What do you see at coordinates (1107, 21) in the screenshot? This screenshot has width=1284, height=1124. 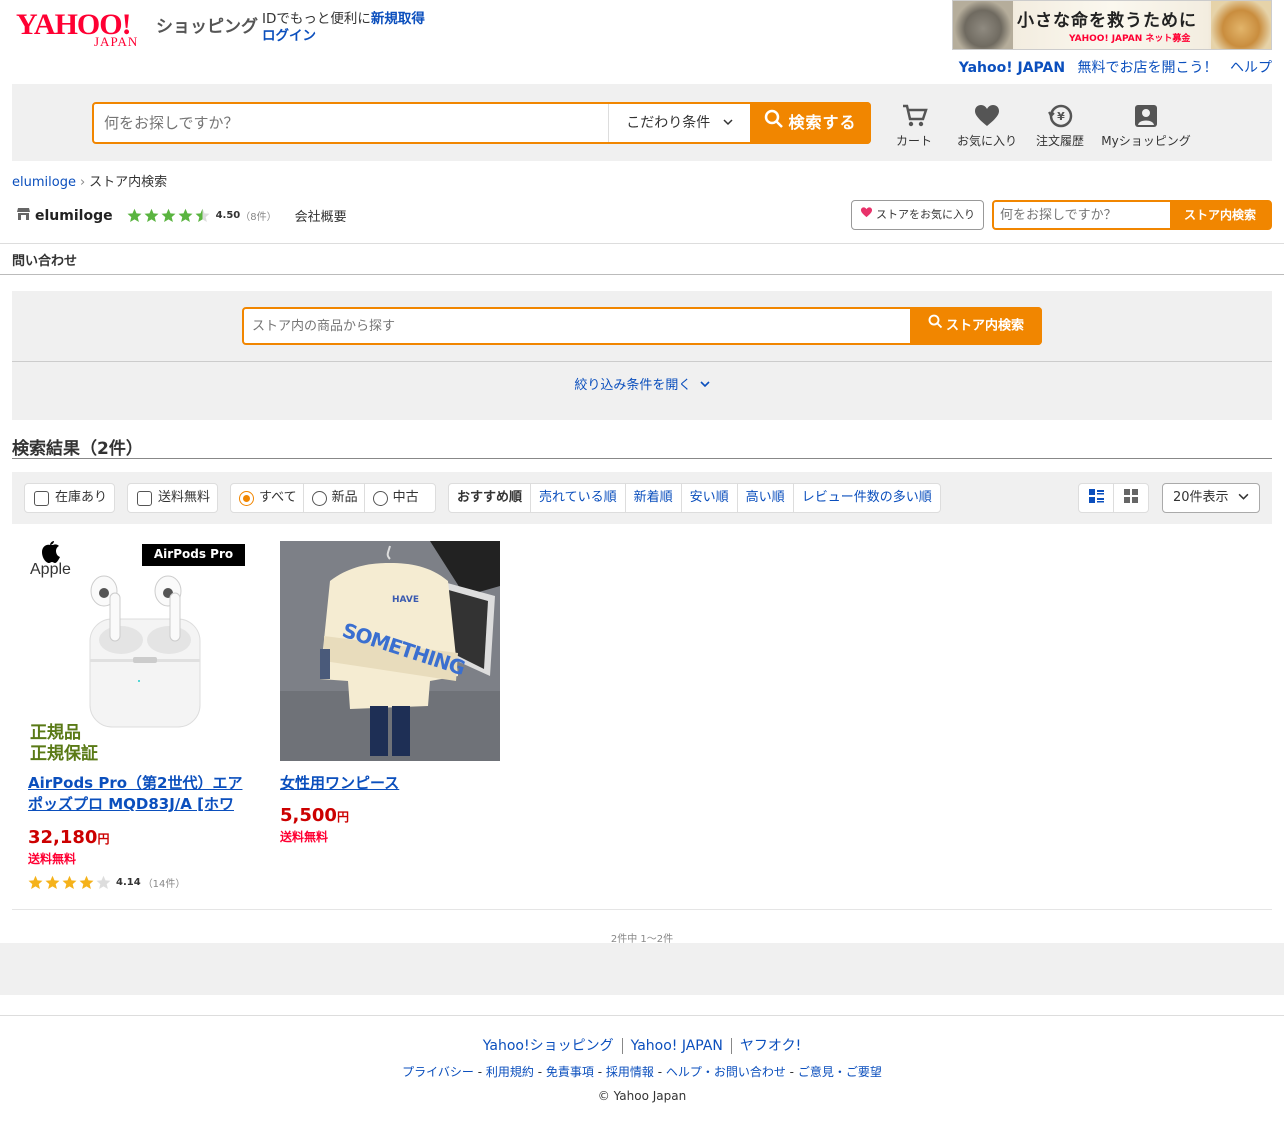 I see `banner-text: 小さな命を救うために` at bounding box center [1107, 21].